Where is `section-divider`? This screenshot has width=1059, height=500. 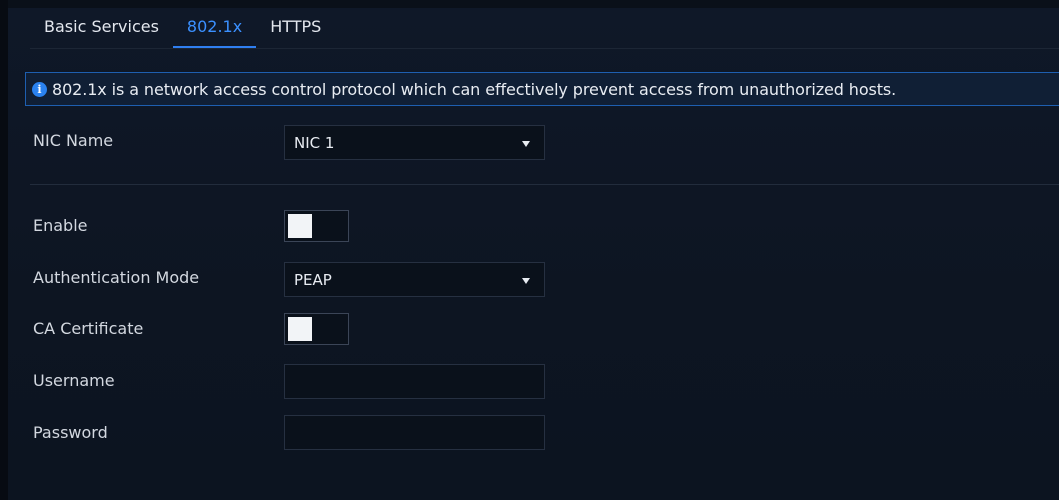
section-divider is located at coordinates (544, 184).